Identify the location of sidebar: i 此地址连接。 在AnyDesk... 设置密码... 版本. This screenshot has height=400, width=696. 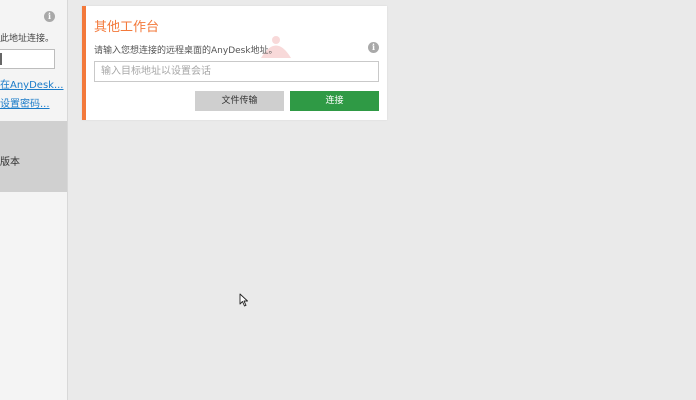
(34, 200).